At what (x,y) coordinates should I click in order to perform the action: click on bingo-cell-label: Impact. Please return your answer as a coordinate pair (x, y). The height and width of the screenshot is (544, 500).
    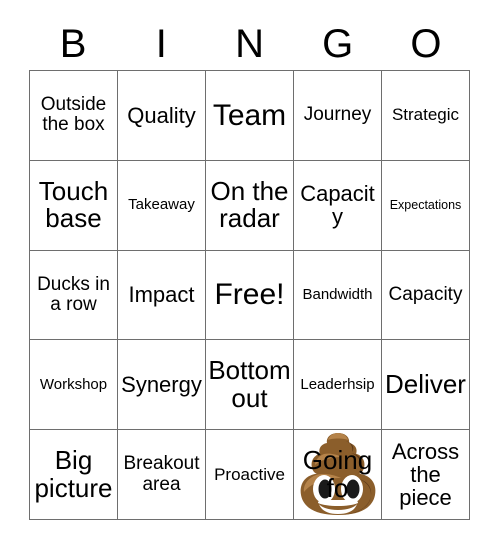
    Looking at the image, I should click on (161, 295).